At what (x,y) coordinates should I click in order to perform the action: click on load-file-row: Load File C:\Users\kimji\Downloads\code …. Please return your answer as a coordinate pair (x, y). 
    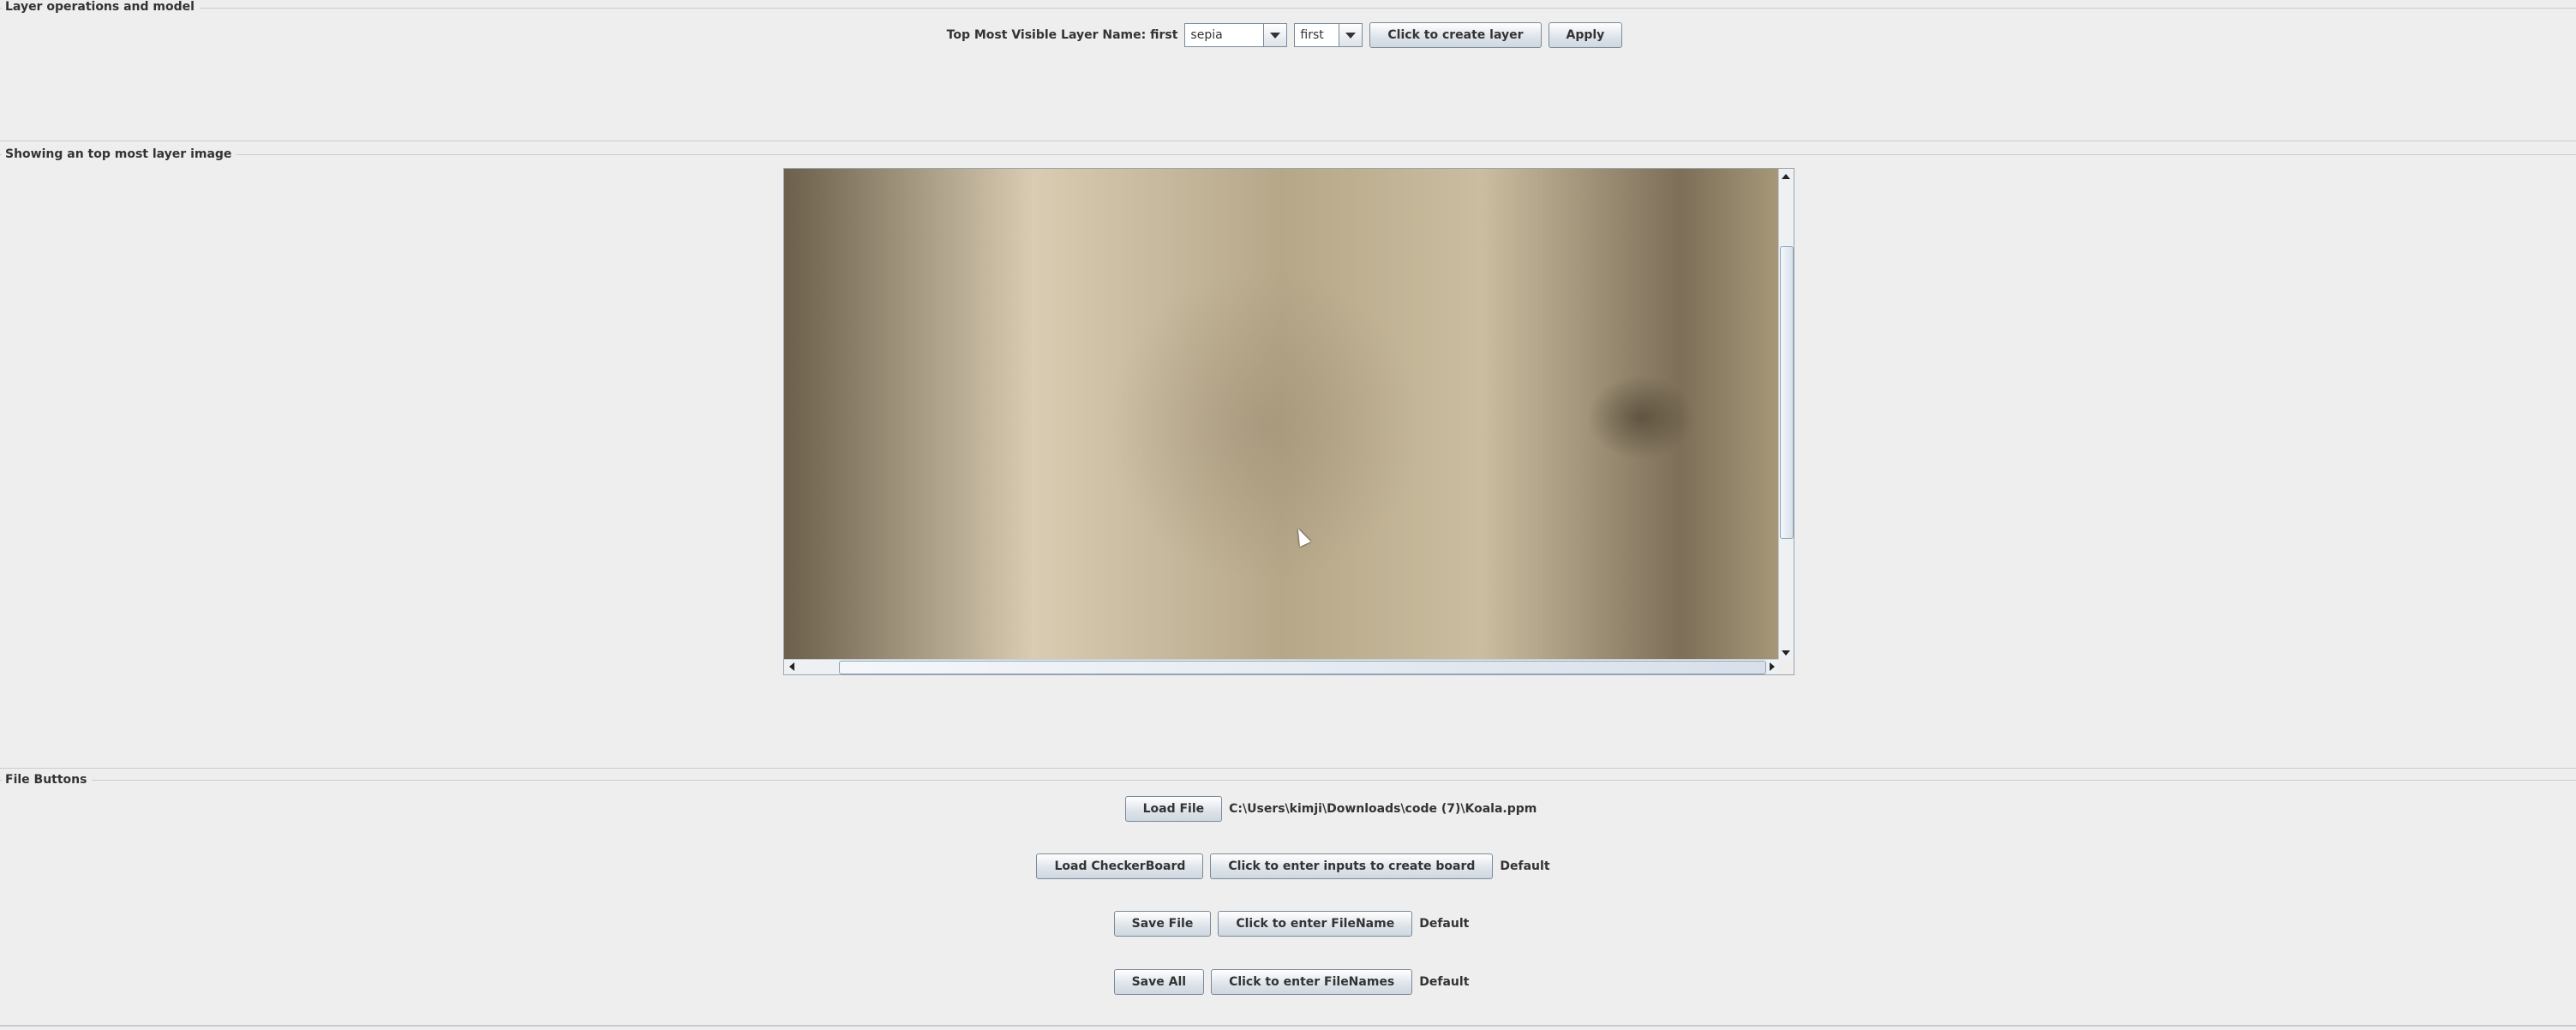
    Looking at the image, I should click on (1309, 809).